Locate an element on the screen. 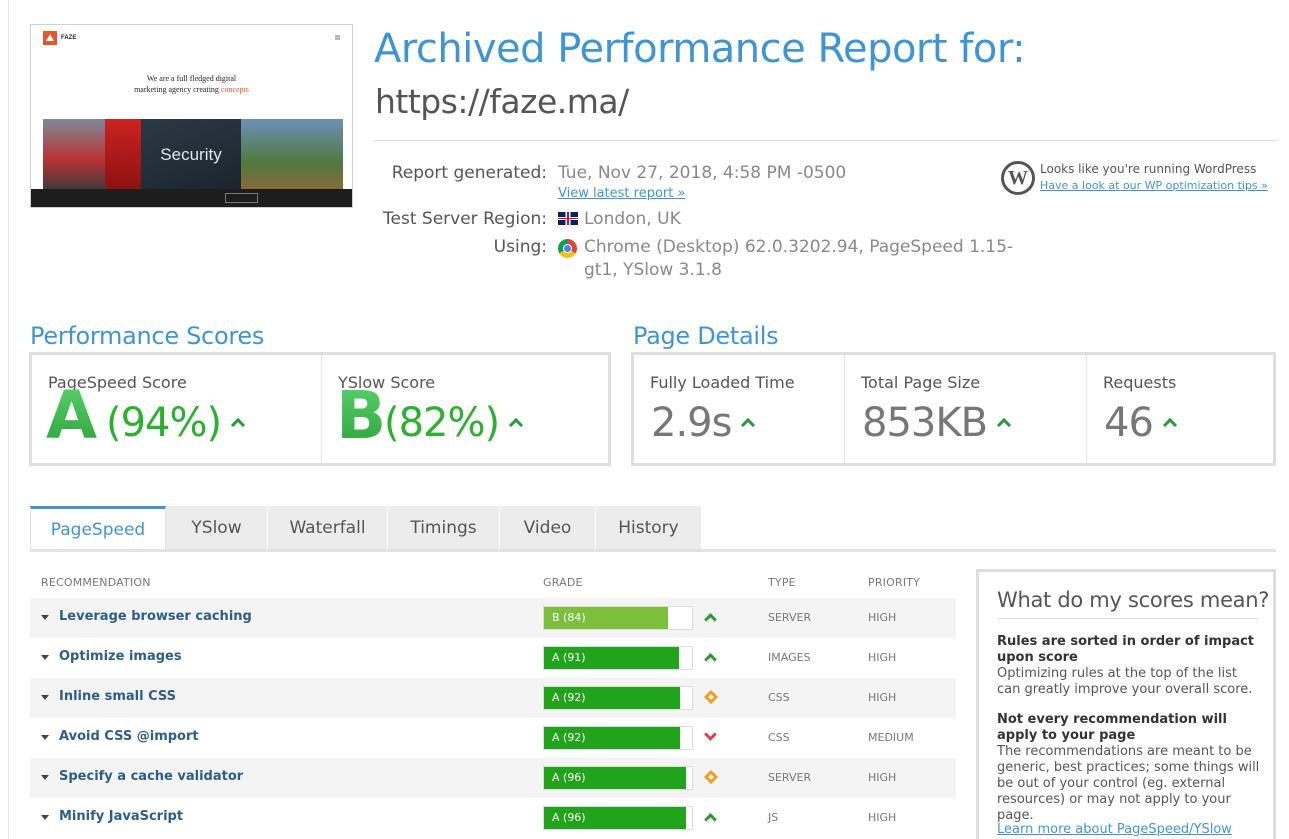  tab-history: History is located at coordinates (649, 528).